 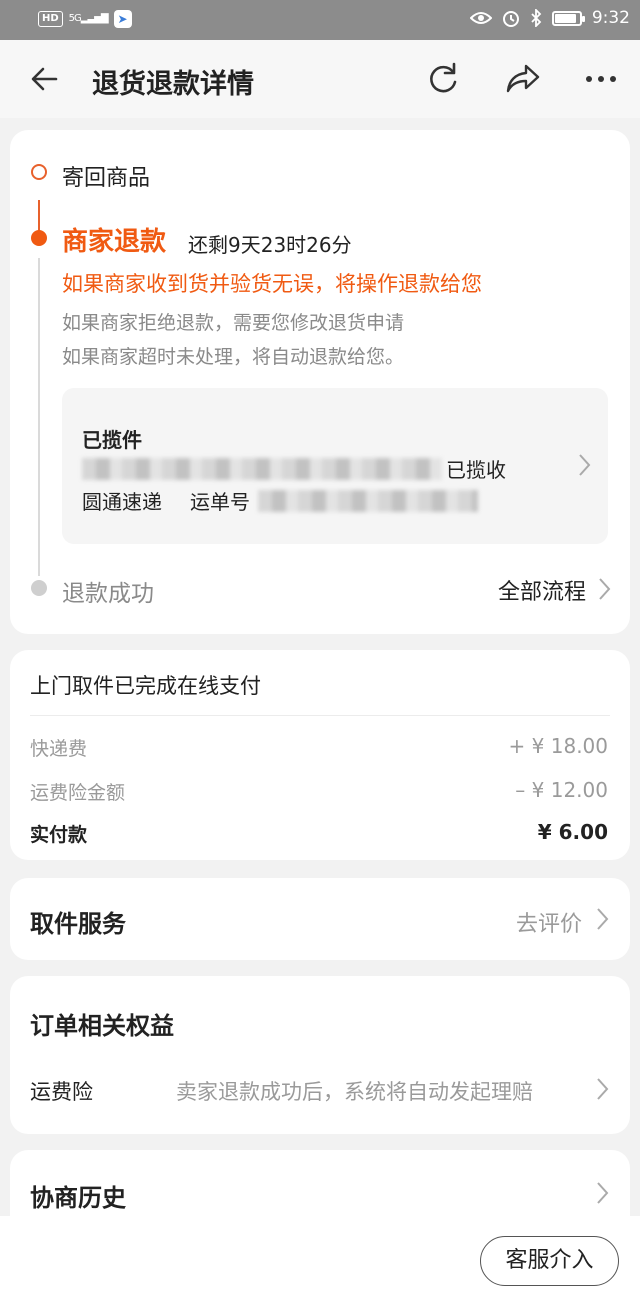 What do you see at coordinates (220, 502) in the screenshot?
I see `waybill-label: 运单号` at bounding box center [220, 502].